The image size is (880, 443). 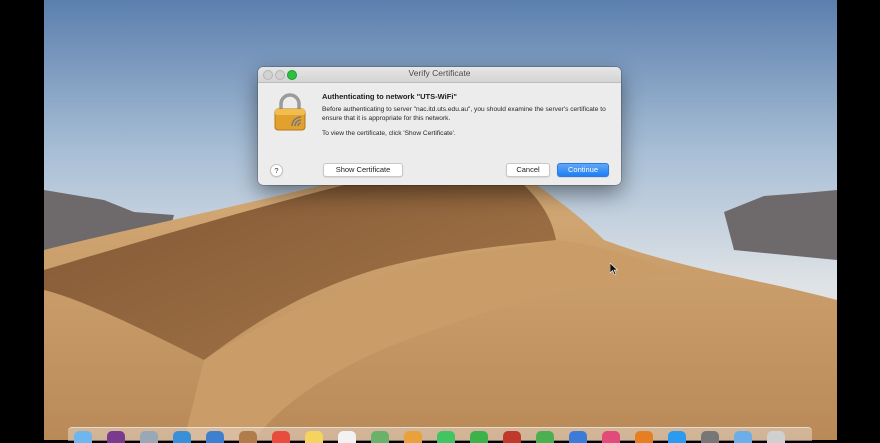 What do you see at coordinates (776, 437) in the screenshot?
I see `trash-icon` at bounding box center [776, 437].